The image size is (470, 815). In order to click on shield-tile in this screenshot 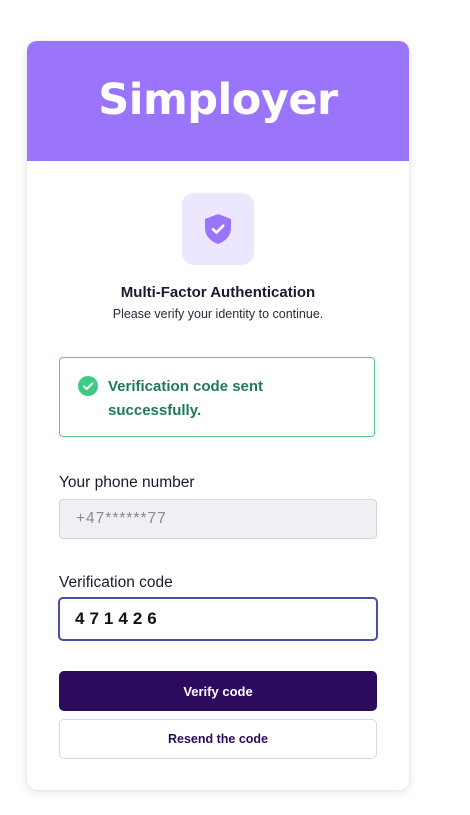, I will do `click(218, 229)`.